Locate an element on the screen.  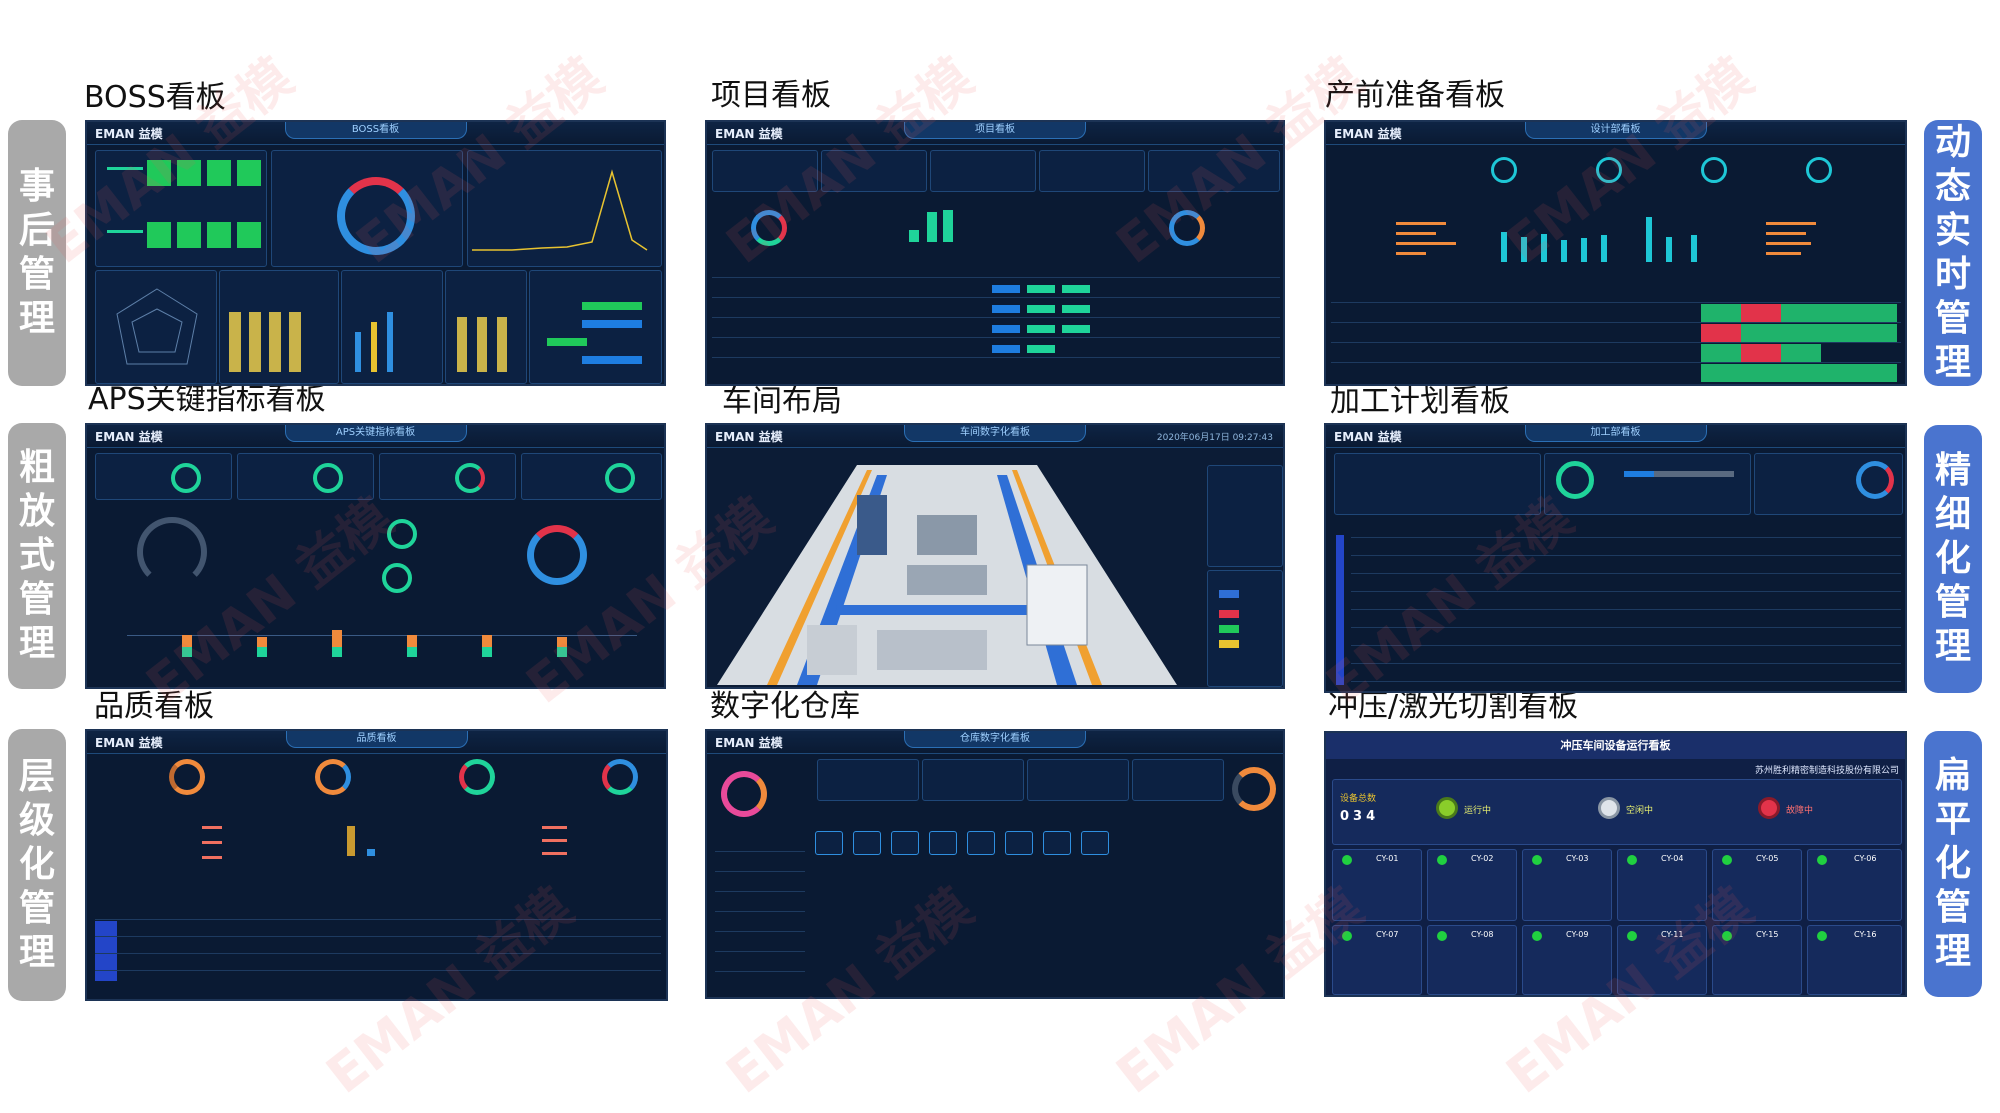
running-status-icon is located at coordinates (1447, 808).